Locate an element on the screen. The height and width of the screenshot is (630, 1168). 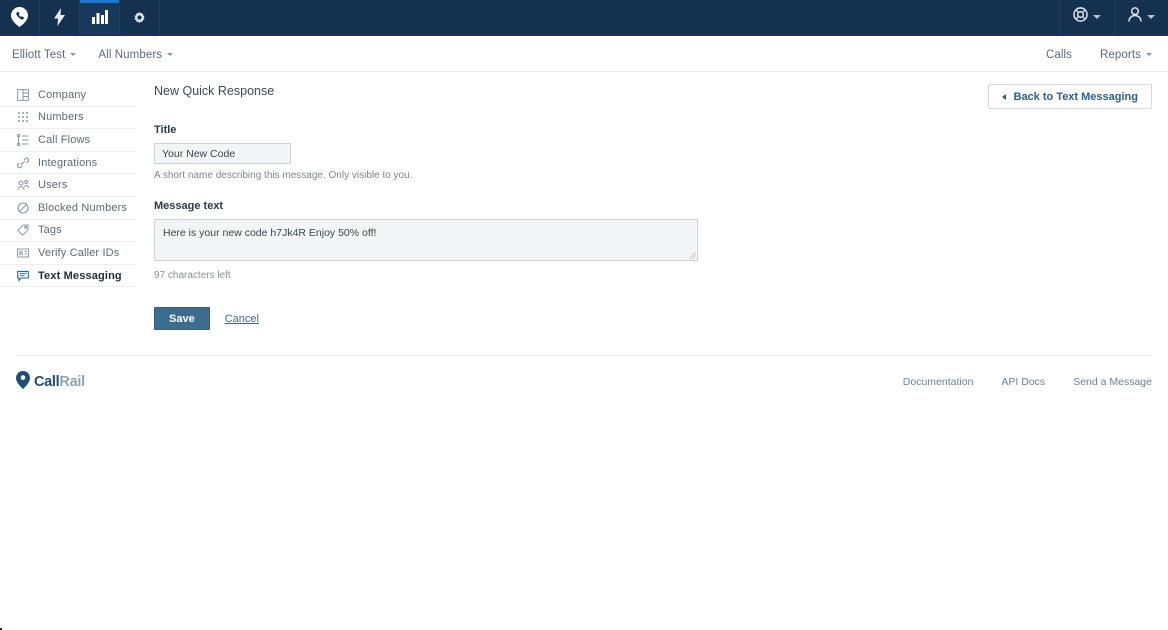
chevron-left-icon is located at coordinates (1003, 96).